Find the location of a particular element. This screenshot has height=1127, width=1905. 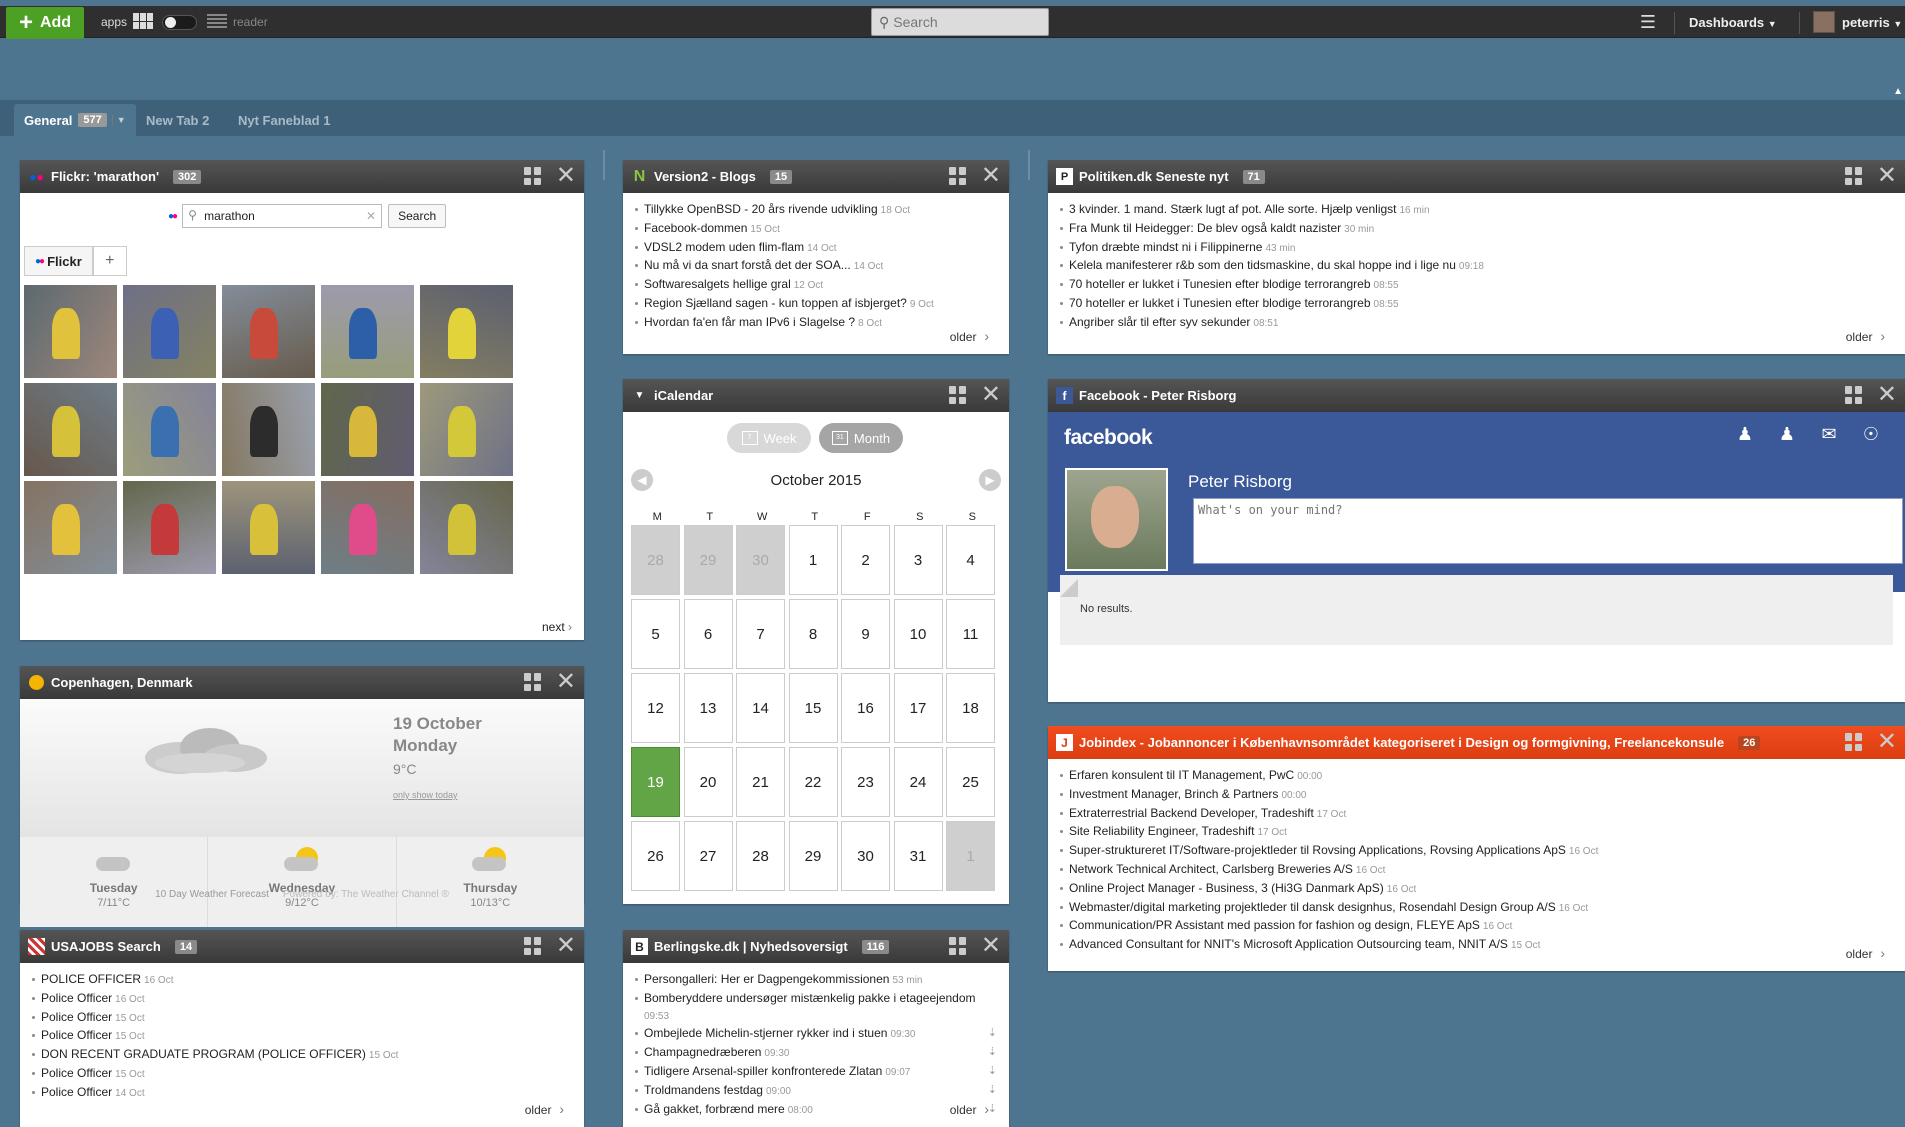

friend-requests-icon: ♟ is located at coordinates (1745, 434).